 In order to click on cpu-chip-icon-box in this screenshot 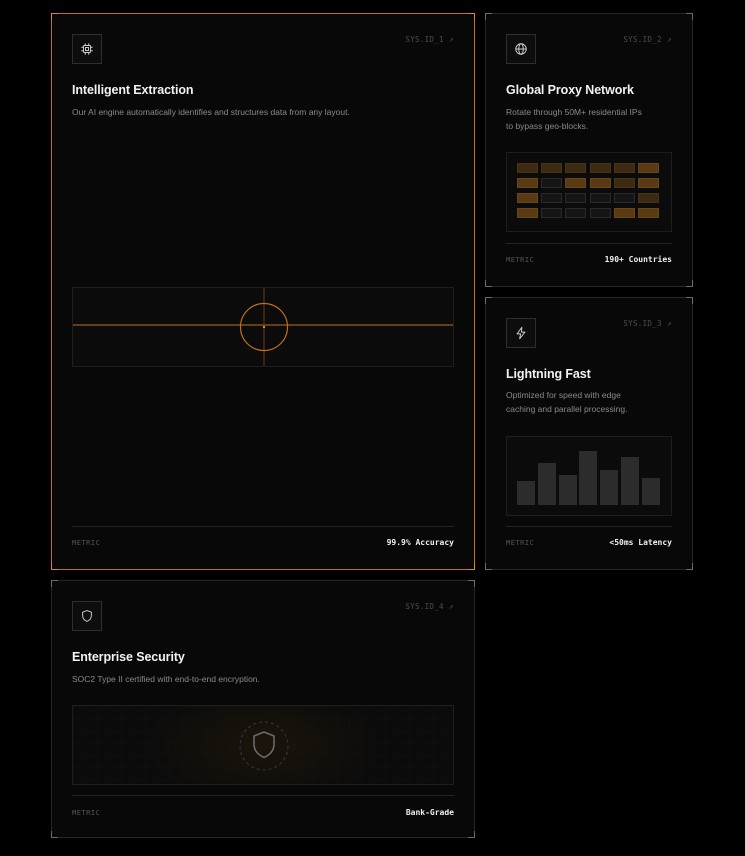, I will do `click(87, 49)`.